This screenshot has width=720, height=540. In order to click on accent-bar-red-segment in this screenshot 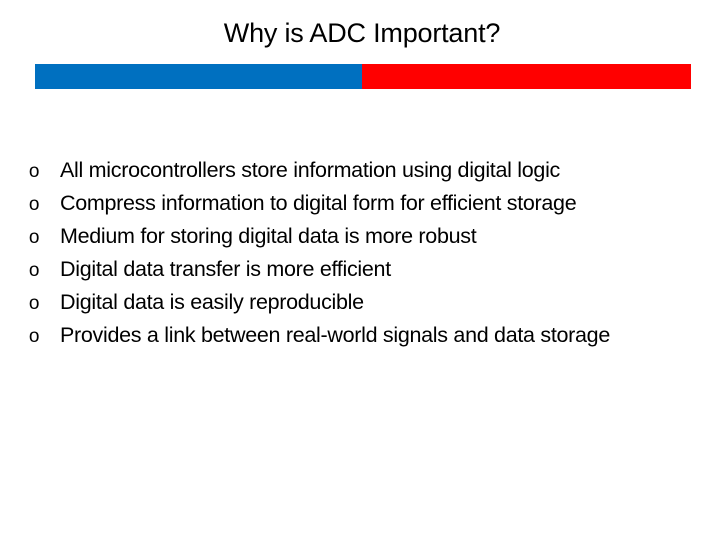, I will do `click(526, 76)`.